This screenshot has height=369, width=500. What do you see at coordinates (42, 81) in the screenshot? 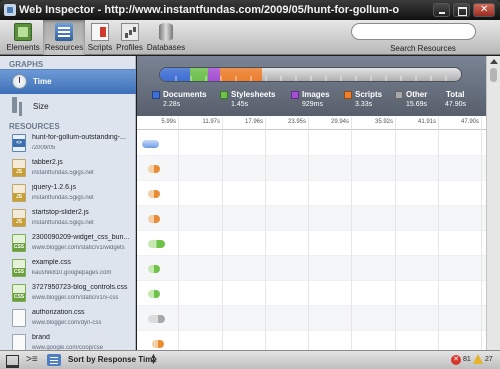
I see `graph-item-time-label: Time` at bounding box center [42, 81].